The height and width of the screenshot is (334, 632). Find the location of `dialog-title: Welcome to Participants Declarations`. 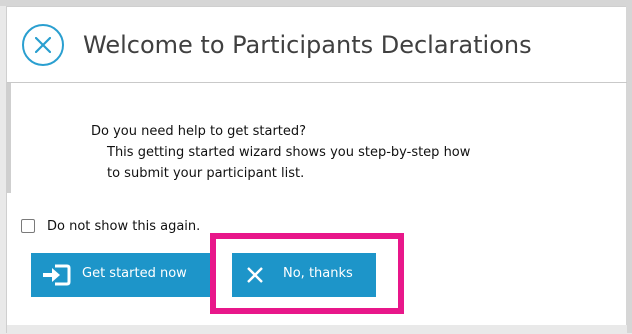

dialog-title: Welcome to Participants Declarations is located at coordinates (307, 45).